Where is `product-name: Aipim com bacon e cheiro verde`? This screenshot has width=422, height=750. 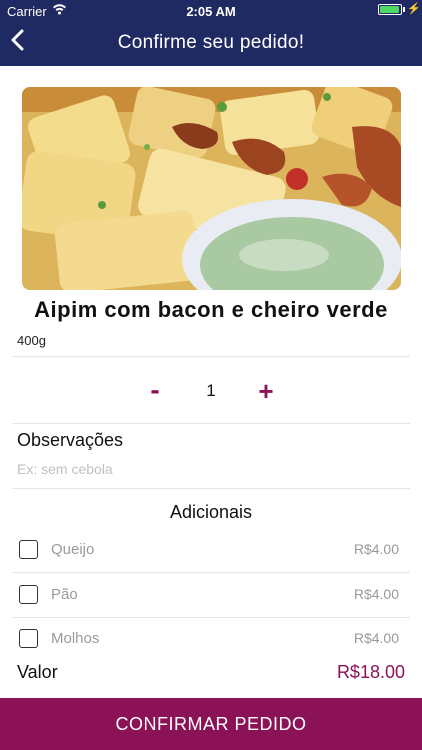 product-name: Aipim com bacon e cheiro verde is located at coordinates (211, 309).